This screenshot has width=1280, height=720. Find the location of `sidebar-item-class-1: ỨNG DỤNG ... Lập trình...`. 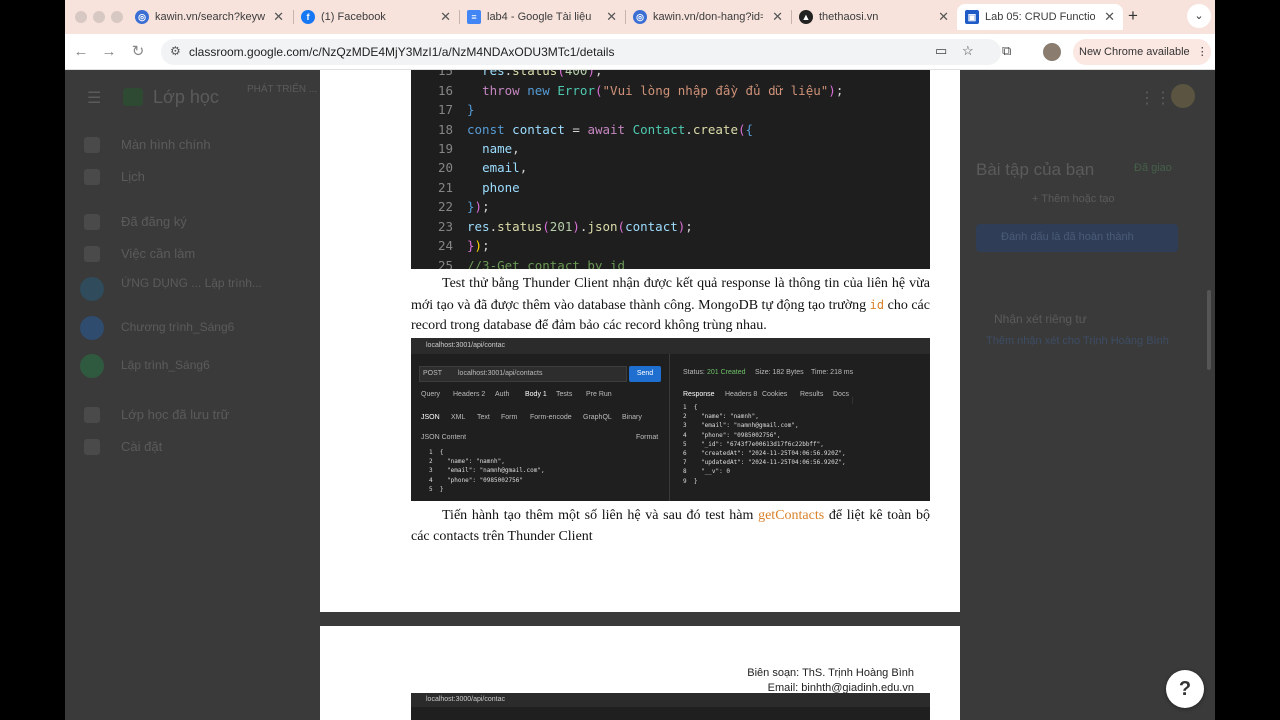

sidebar-item-class-1: ỨNG DỤNG ... Lập trình... is located at coordinates (191, 283).